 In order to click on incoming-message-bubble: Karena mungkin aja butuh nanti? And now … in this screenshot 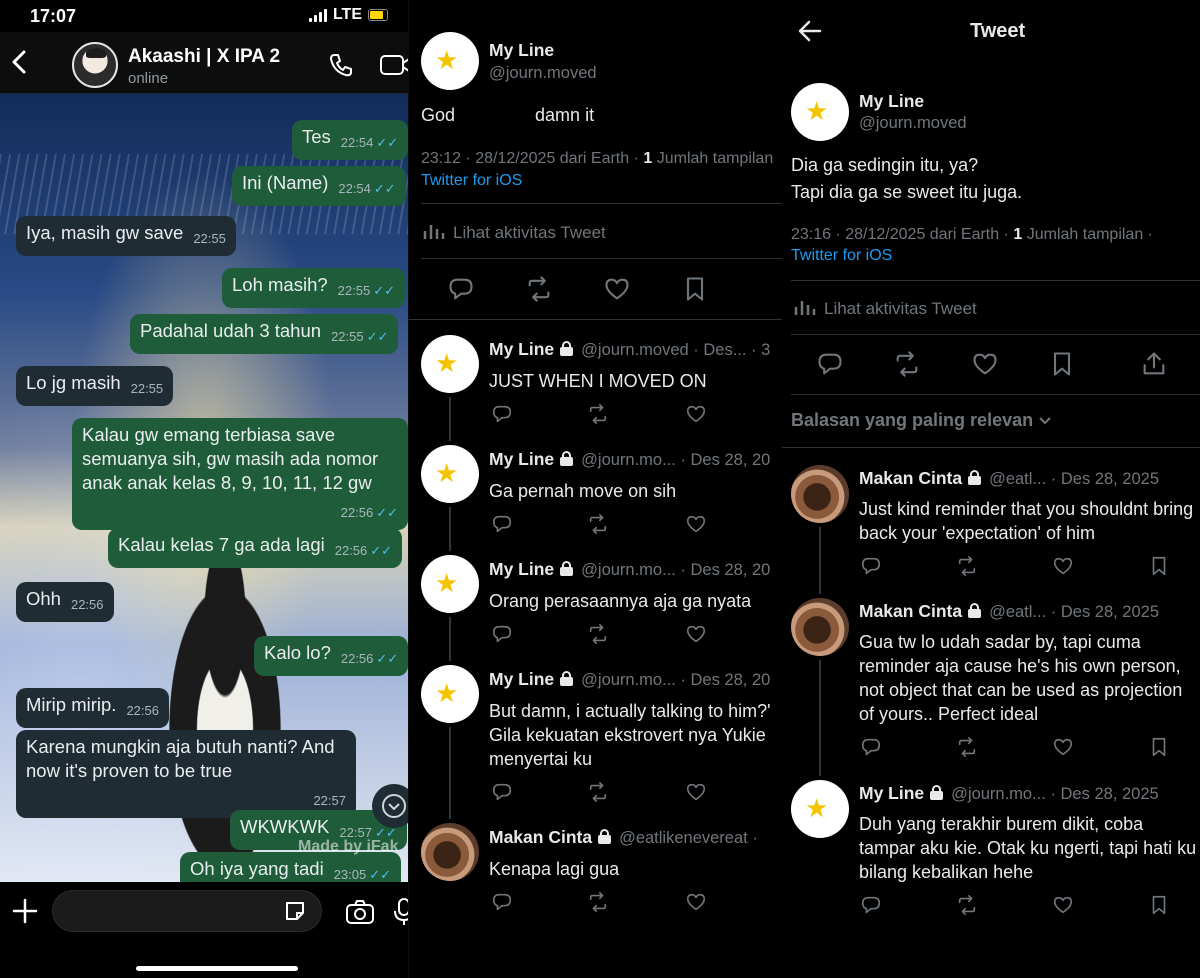, I will do `click(186, 774)`.